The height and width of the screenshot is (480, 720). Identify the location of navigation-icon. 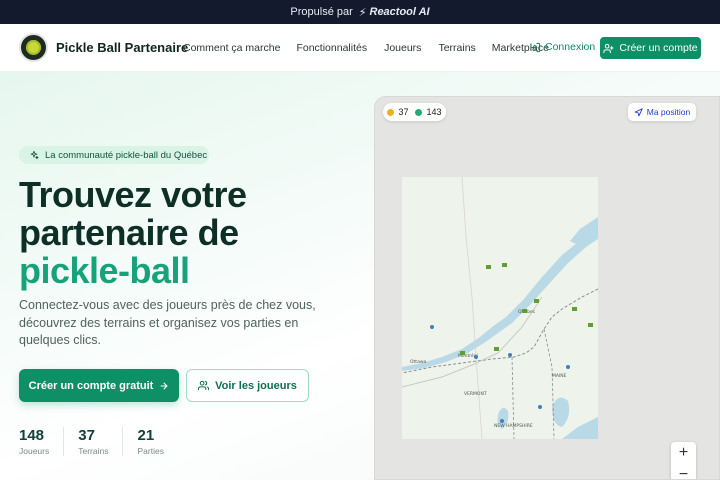
(638, 111).